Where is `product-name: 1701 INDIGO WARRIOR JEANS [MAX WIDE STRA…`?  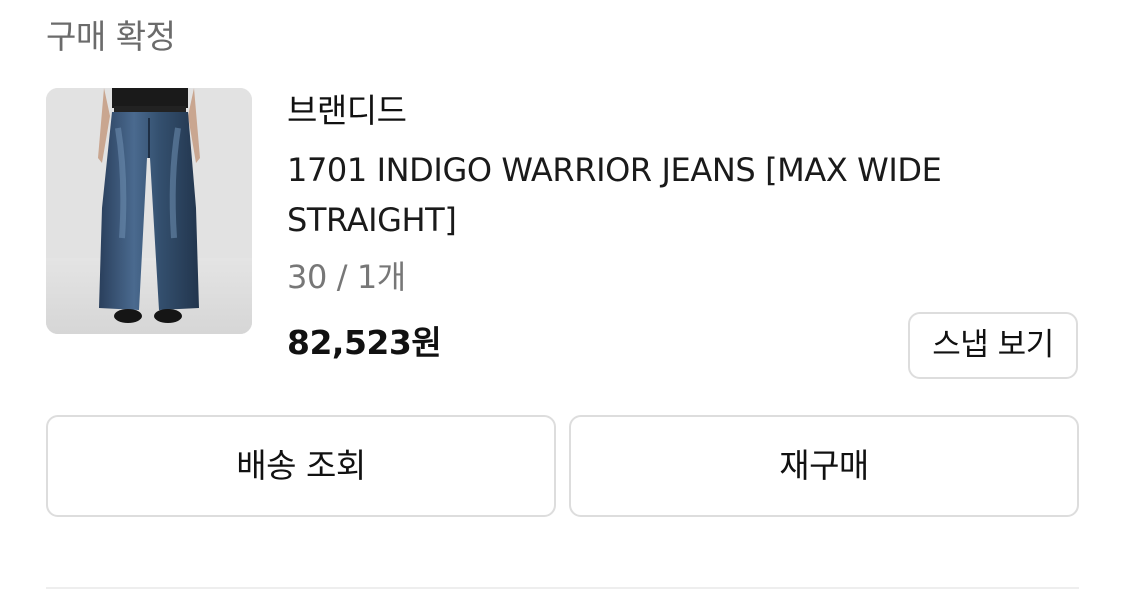
product-name: 1701 INDIGO WARRIOR JEANS [MAX WIDE STRA… is located at coordinates (647, 195).